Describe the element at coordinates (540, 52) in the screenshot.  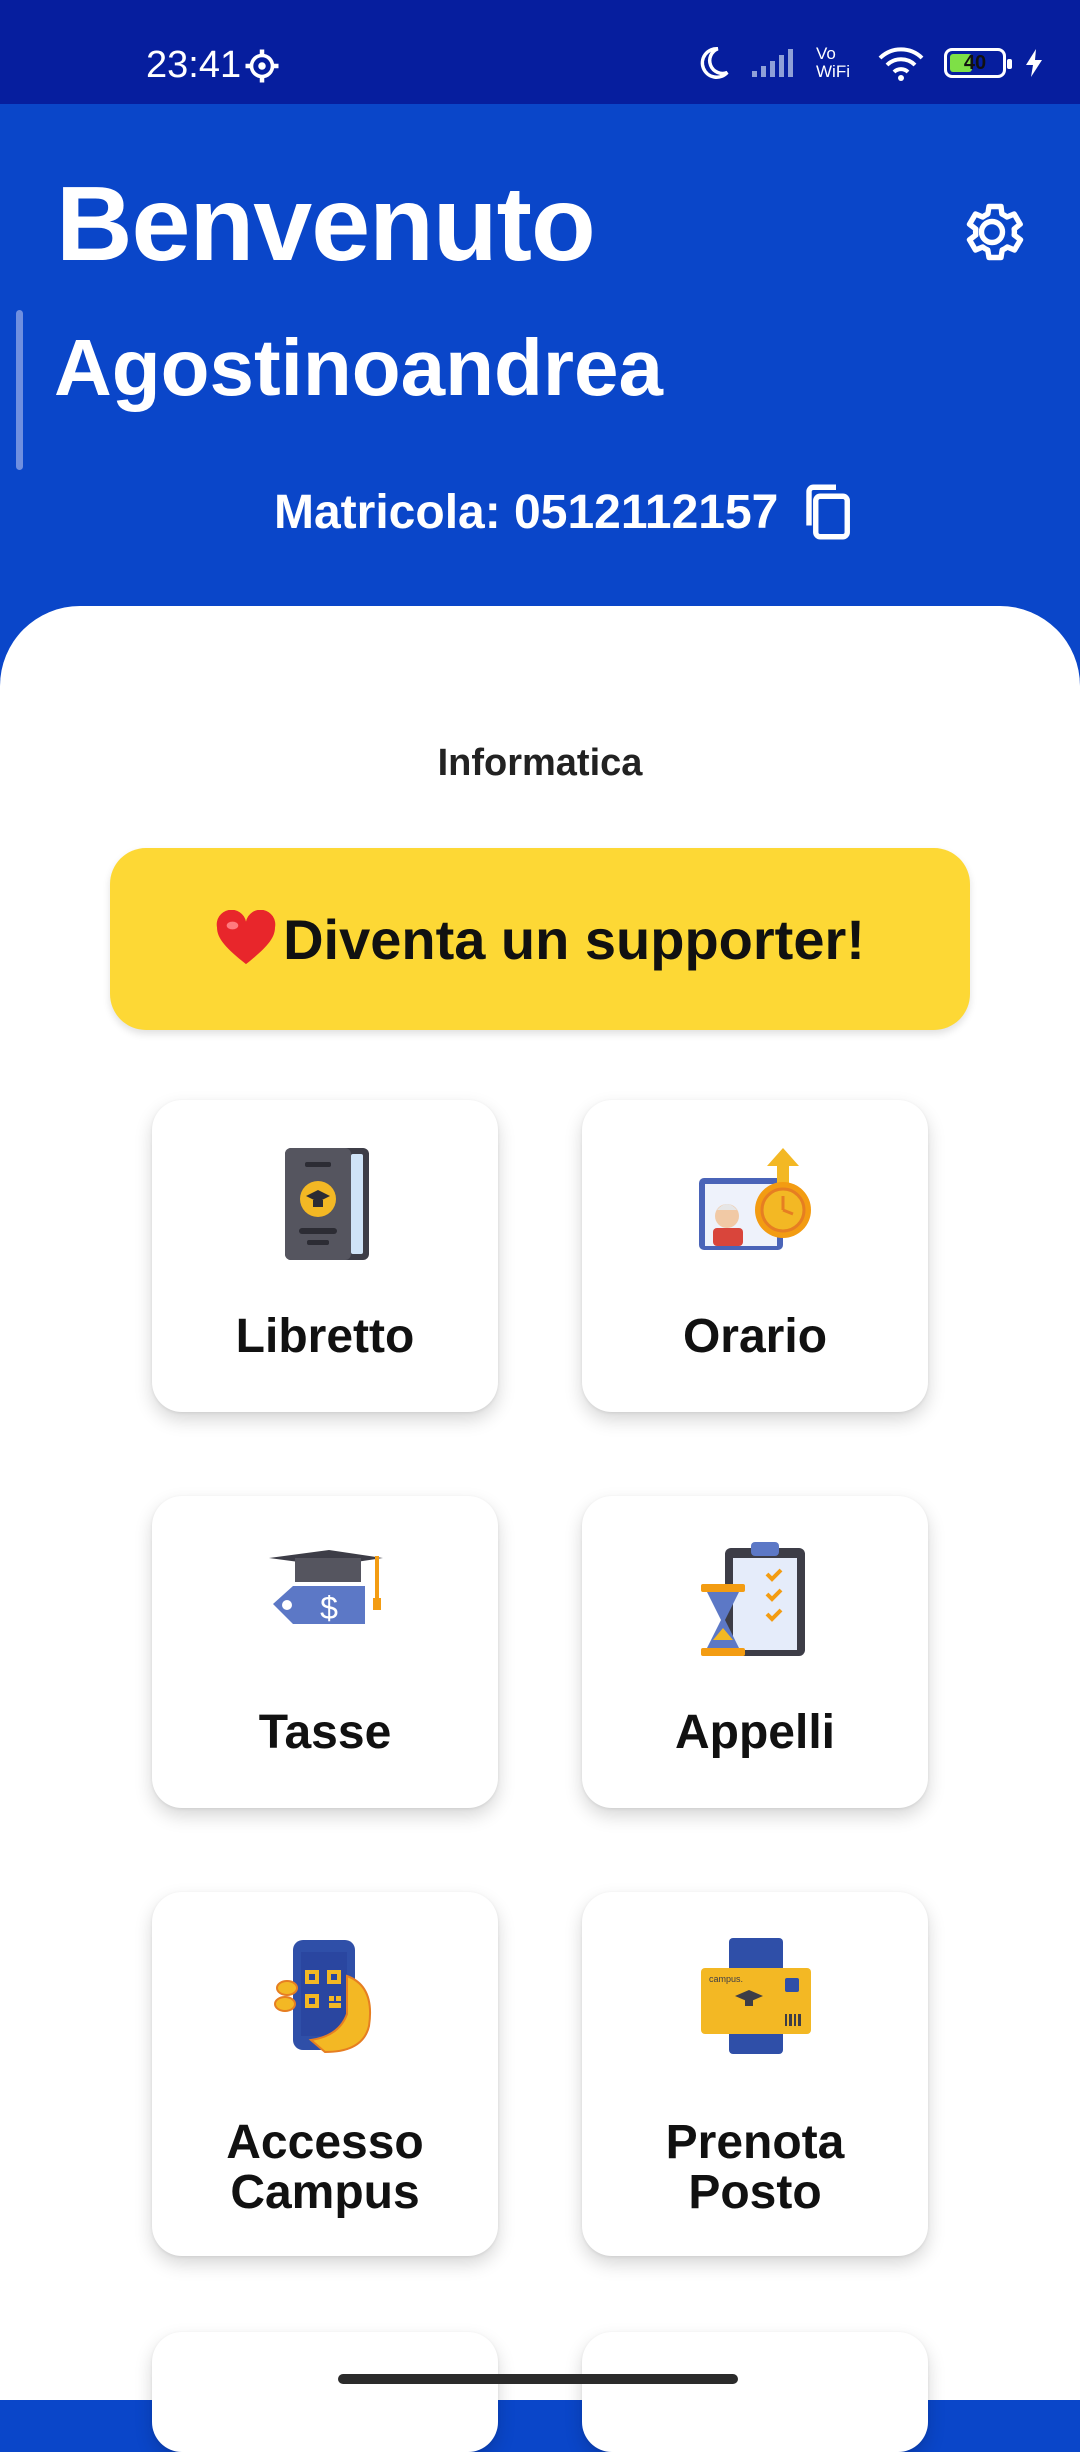
I see `status-bar: 23:41 Vo WiFi 40` at that location.